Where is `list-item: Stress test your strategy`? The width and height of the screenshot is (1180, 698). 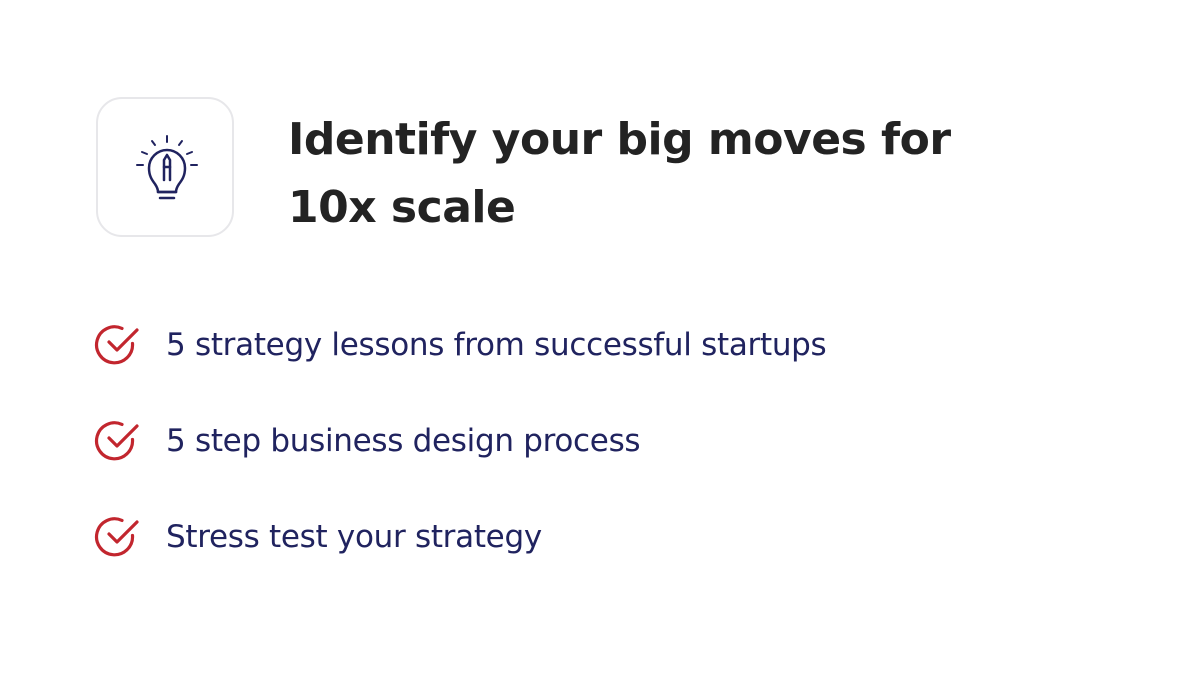 list-item: Stress test your strategy is located at coordinates (460, 554).